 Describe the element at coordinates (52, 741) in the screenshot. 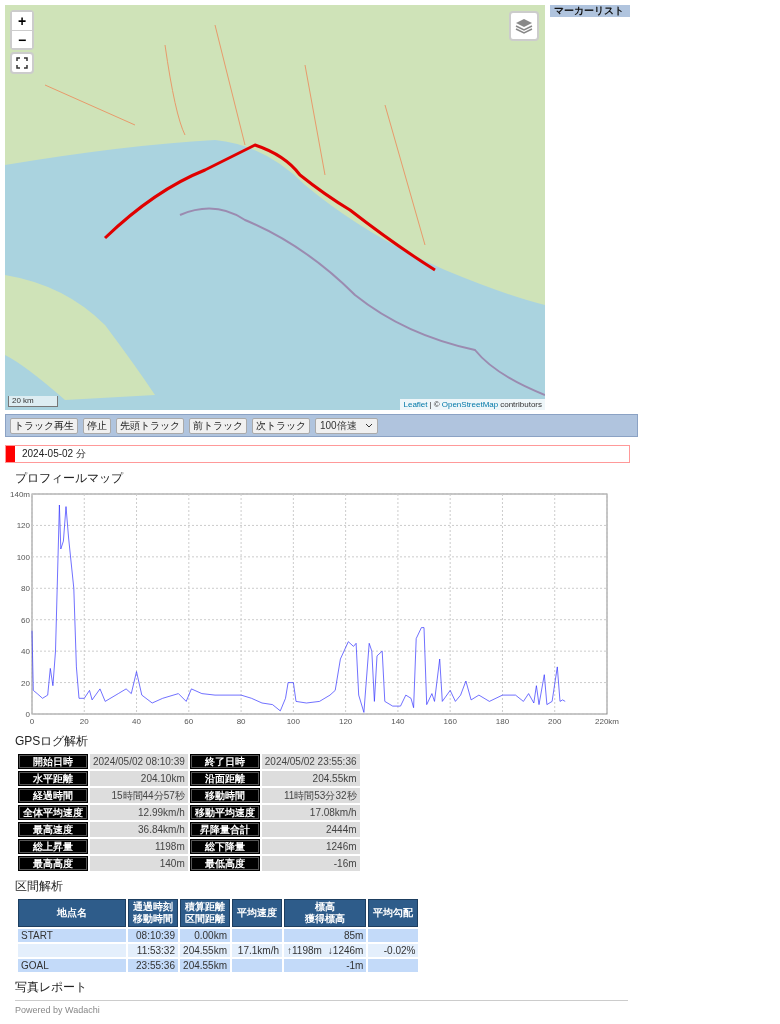

I see `section-title: GPSログ解析` at that location.